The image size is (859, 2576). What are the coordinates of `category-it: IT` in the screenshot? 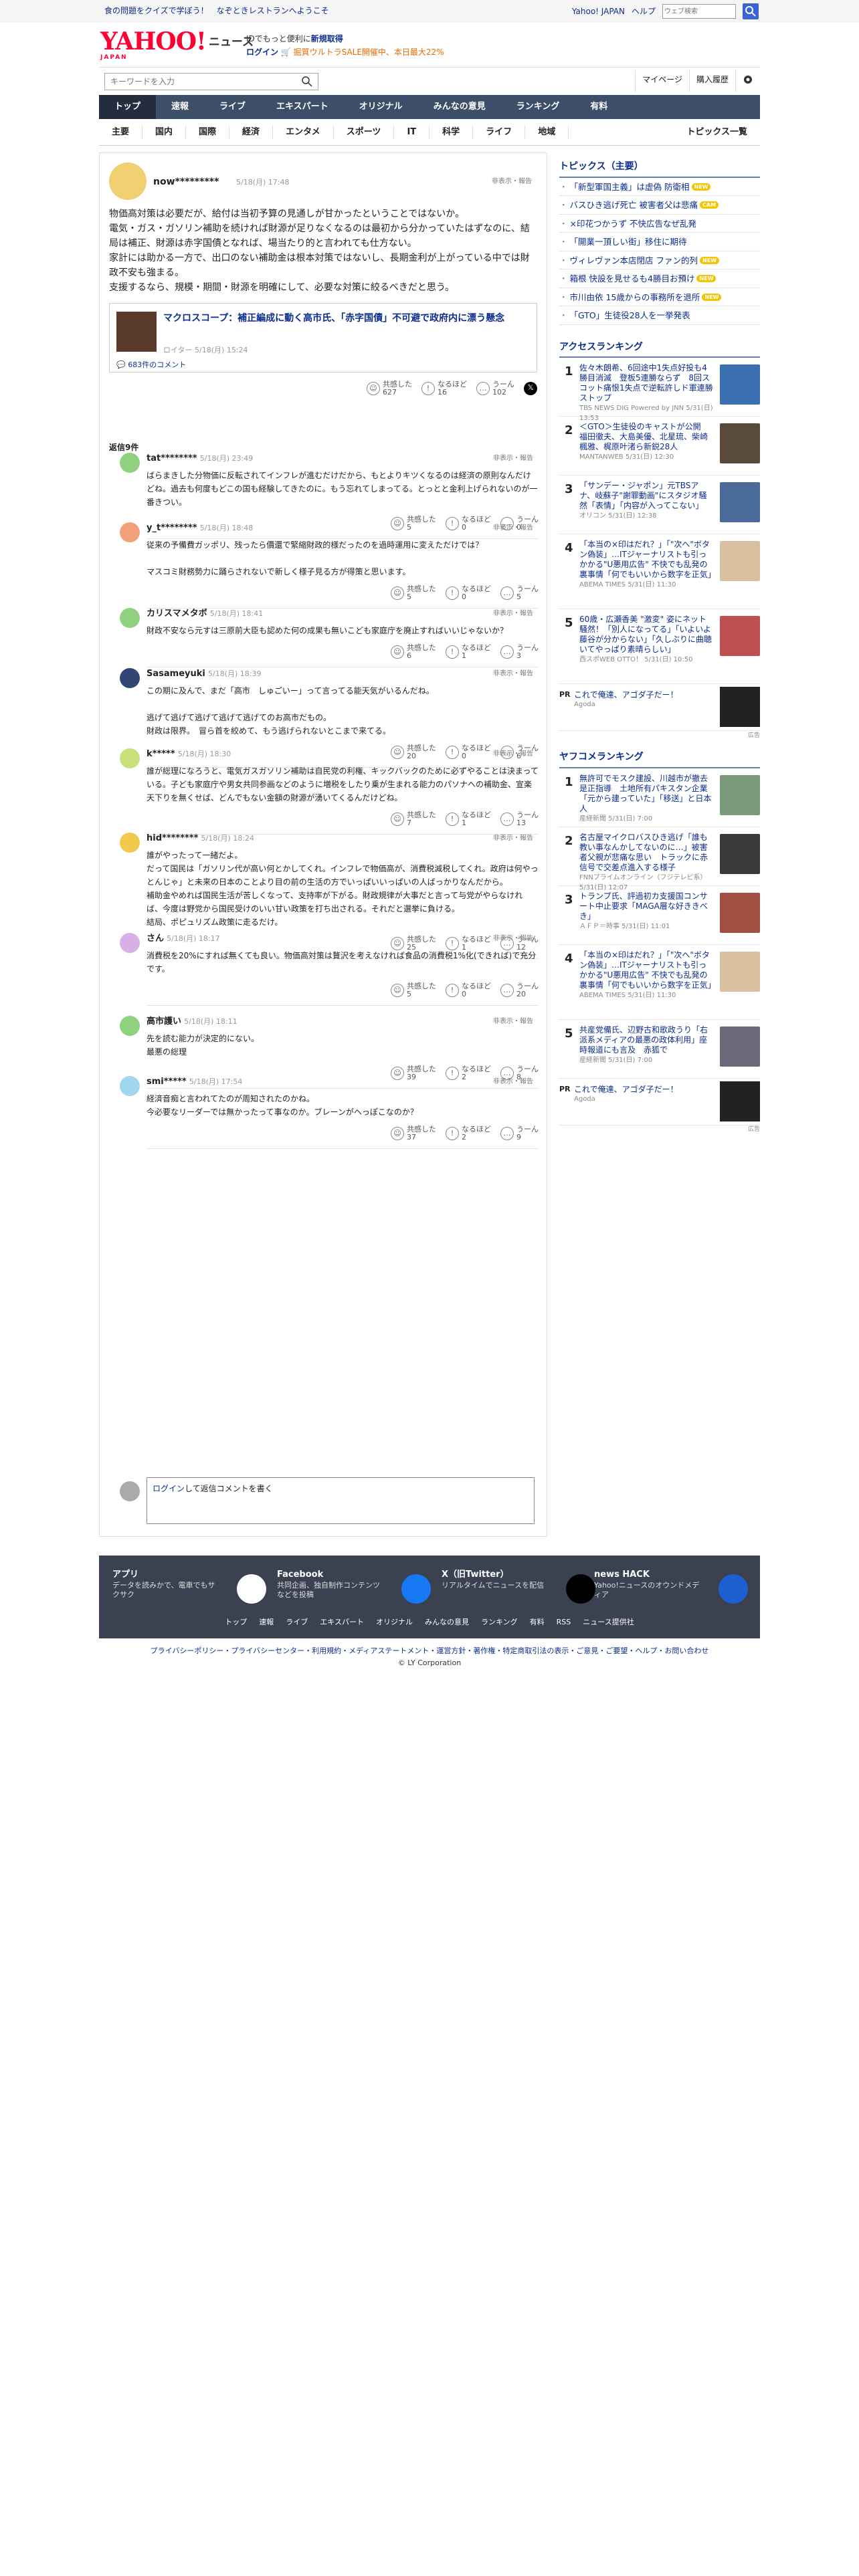 It's located at (412, 132).